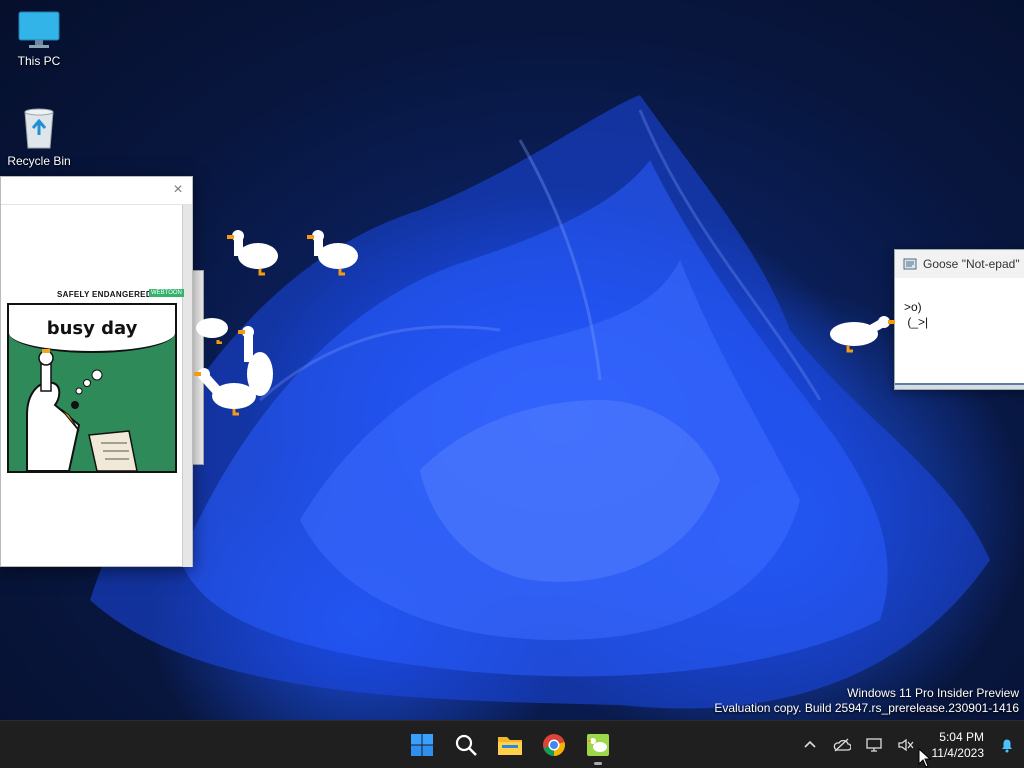 The height and width of the screenshot is (768, 1024). I want to click on goose-app-icon, so click(598, 745).